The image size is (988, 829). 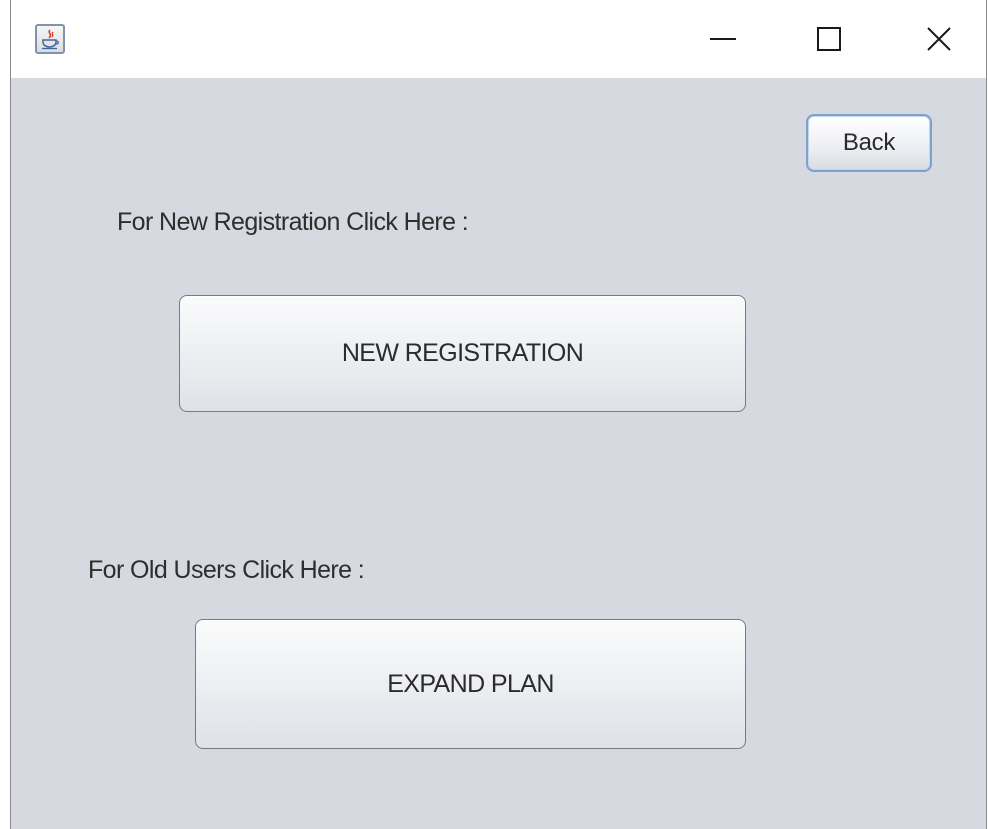 I want to click on title-bar, so click(x=498, y=39).